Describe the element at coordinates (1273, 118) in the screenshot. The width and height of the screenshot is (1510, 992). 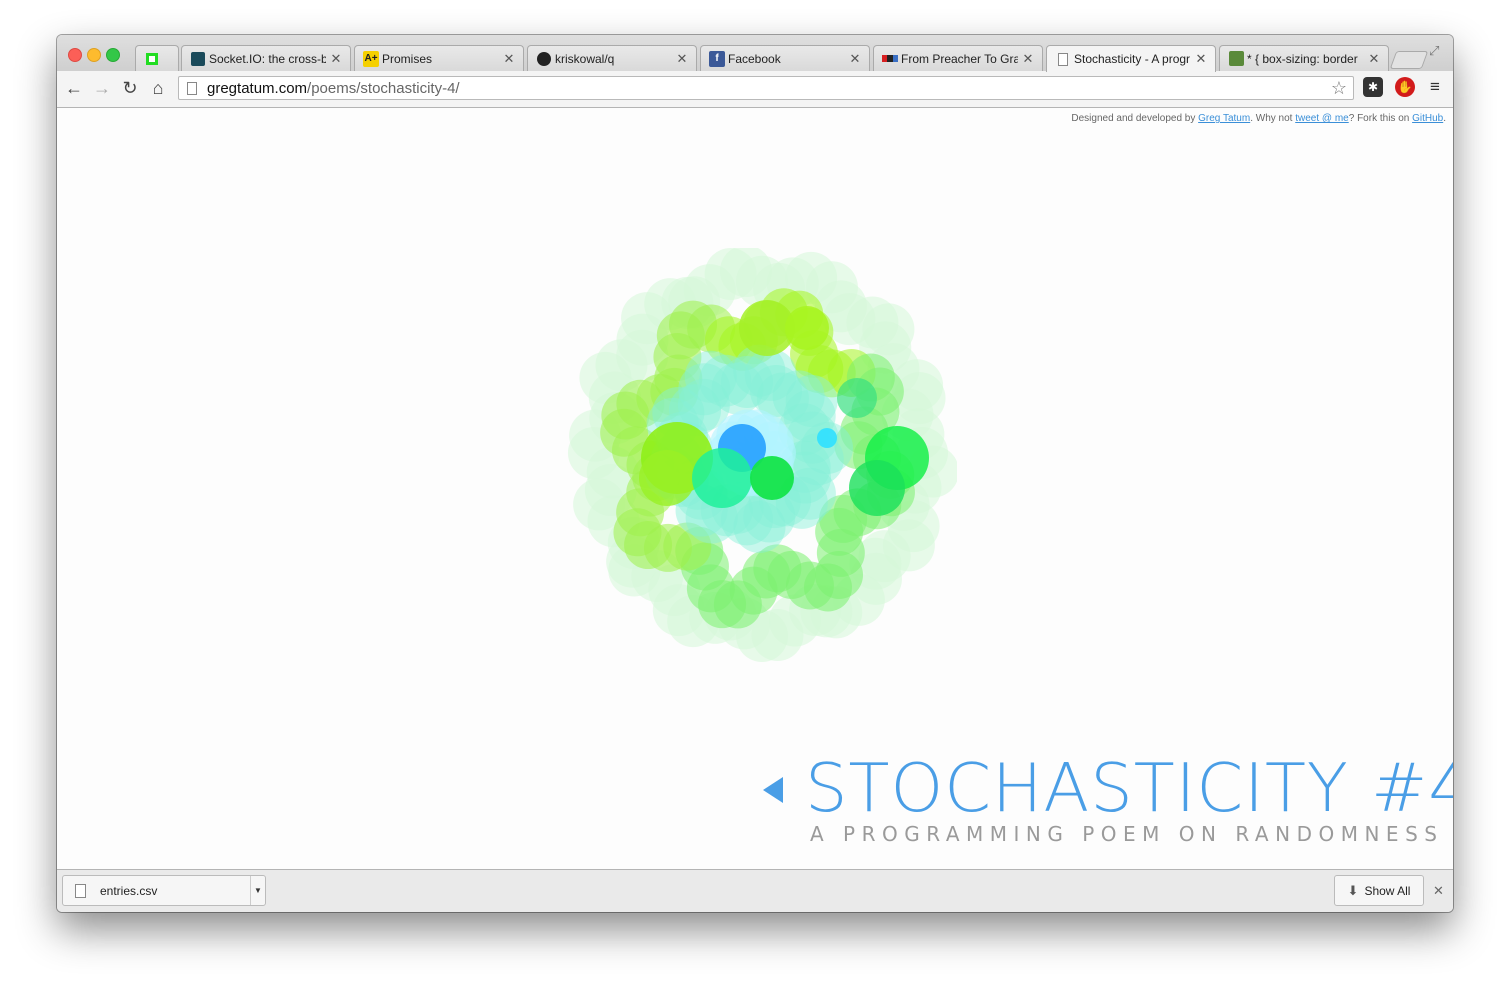
I see `credit-text: . Why not` at that location.